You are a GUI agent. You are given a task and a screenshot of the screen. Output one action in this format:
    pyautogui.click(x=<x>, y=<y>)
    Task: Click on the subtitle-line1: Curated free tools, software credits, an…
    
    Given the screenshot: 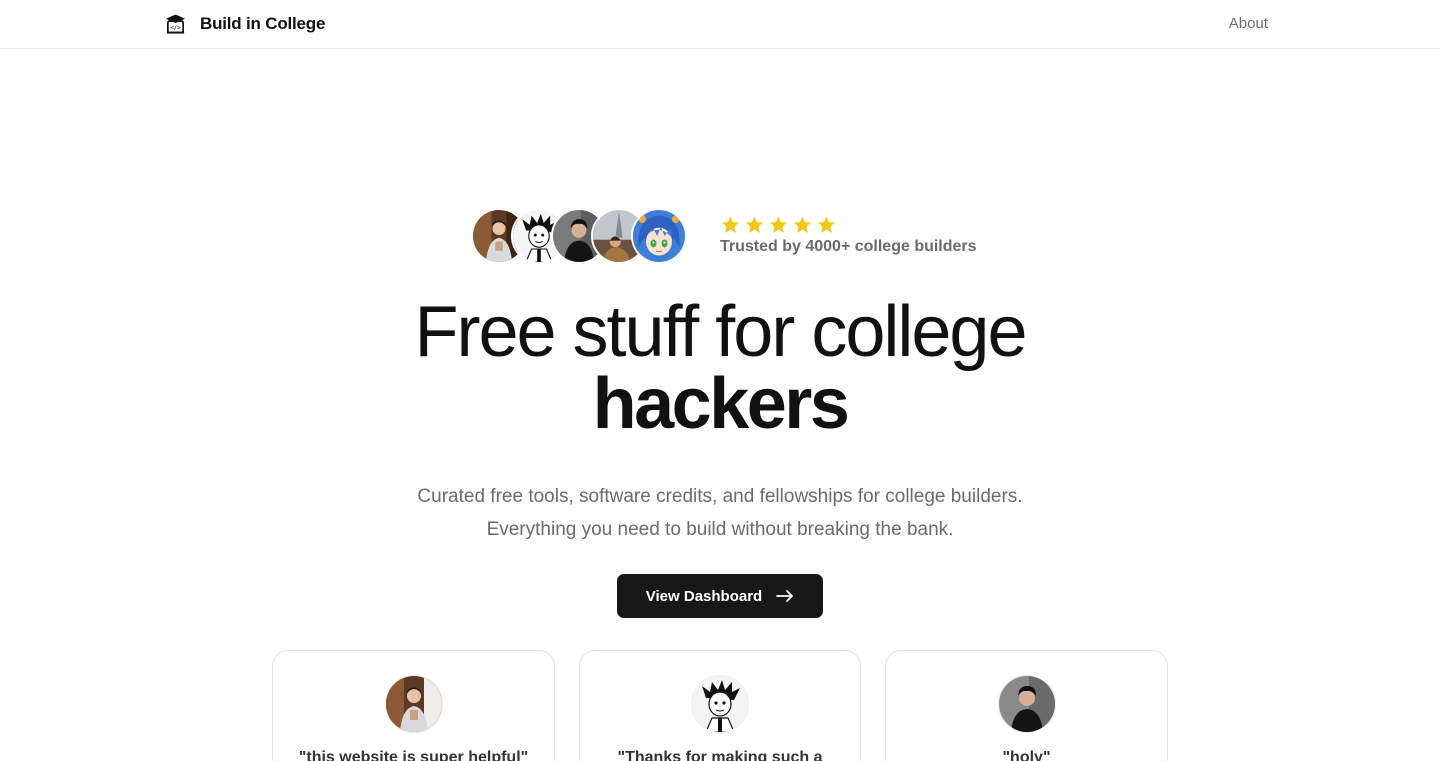 What is the action you would take?
    pyautogui.click(x=720, y=496)
    